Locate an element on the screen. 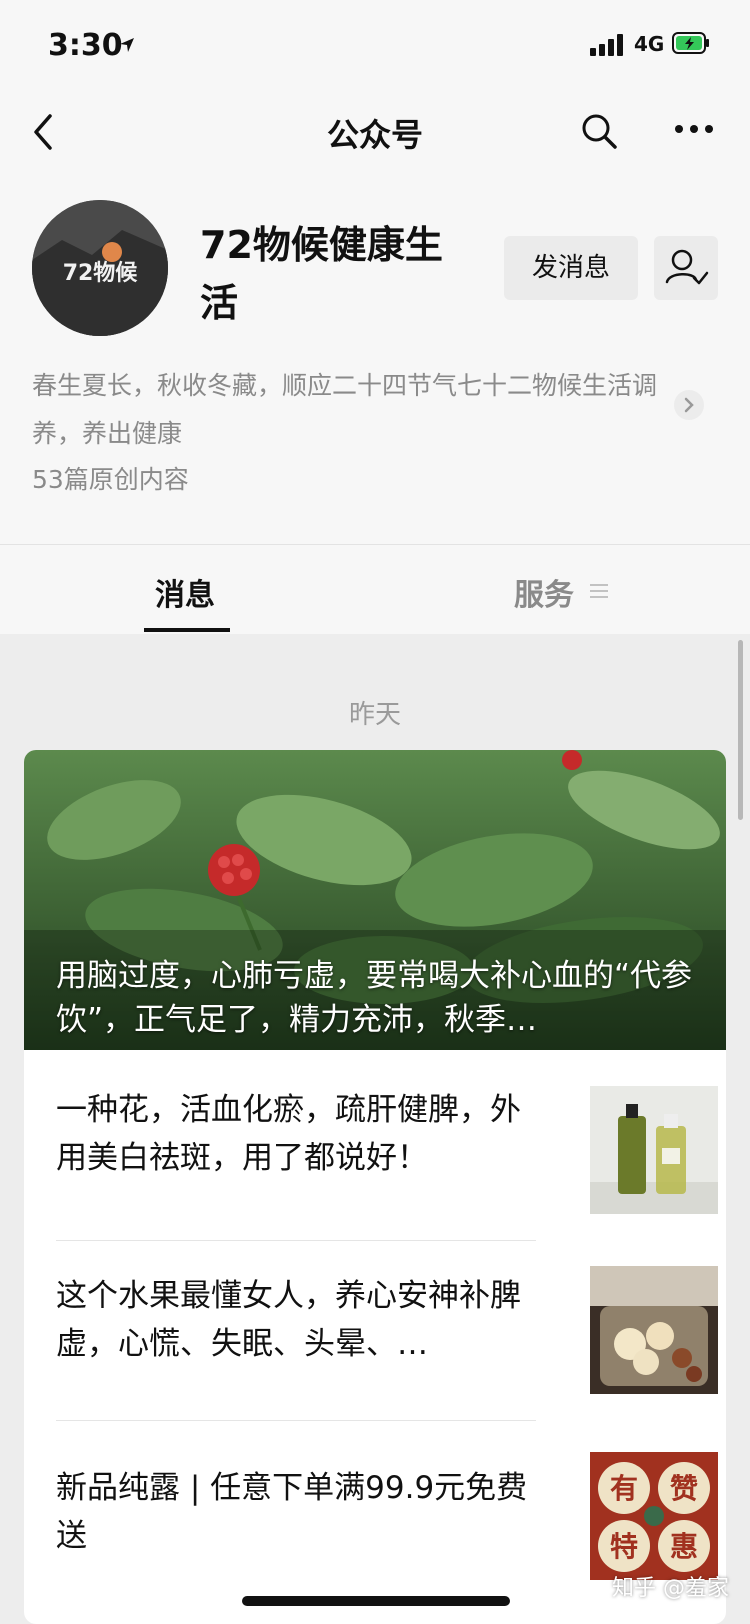 This screenshot has width=750, height=1624. article-thumbnail: 有 赞 特 惠 is located at coordinates (654, 1516).